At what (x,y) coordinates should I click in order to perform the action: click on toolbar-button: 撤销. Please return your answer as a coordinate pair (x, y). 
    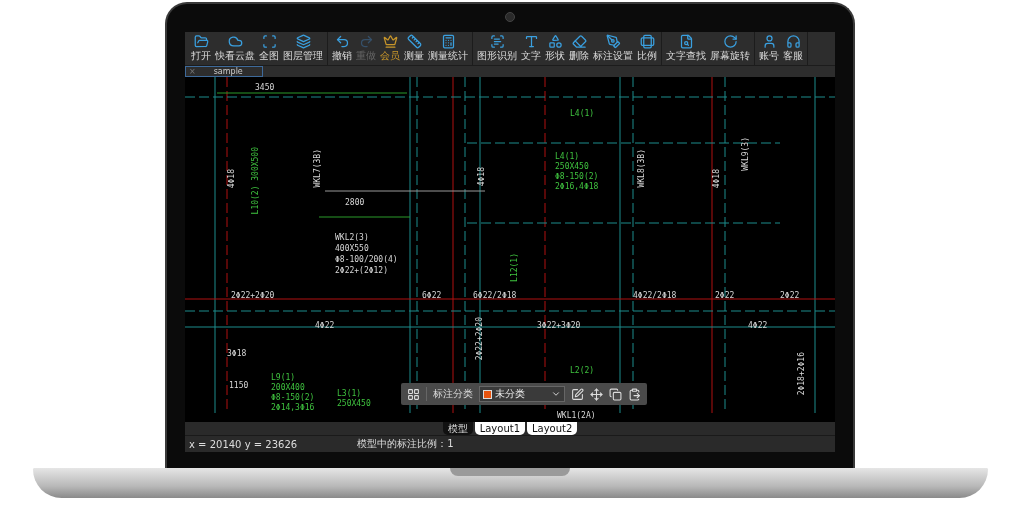
    Looking at the image, I should click on (342, 48).